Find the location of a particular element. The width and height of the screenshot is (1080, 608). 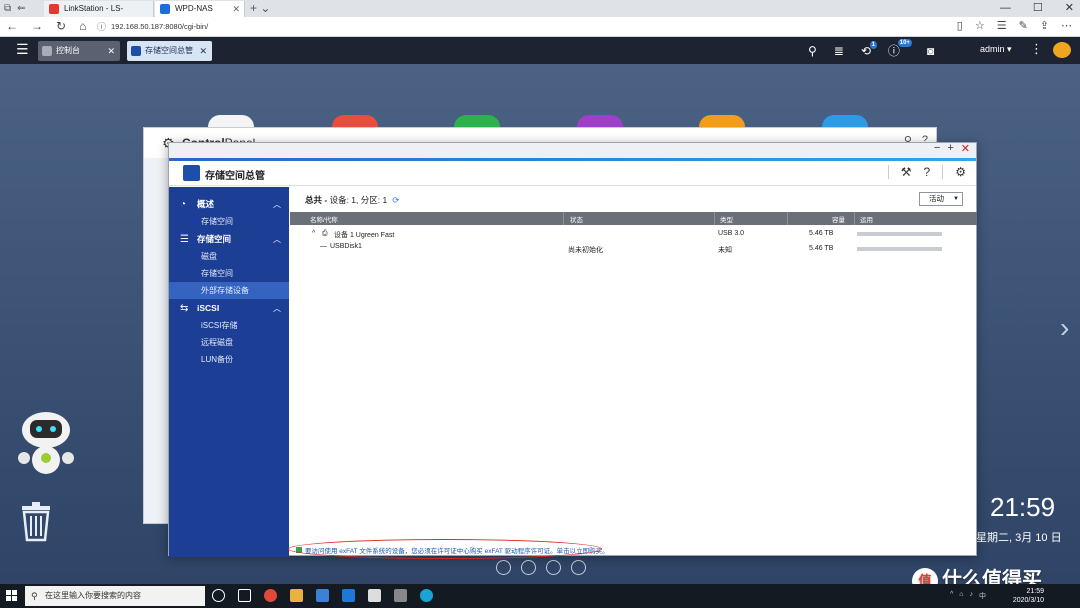

sidebar-item-lun-backup: LUN备份 is located at coordinates (229, 359).